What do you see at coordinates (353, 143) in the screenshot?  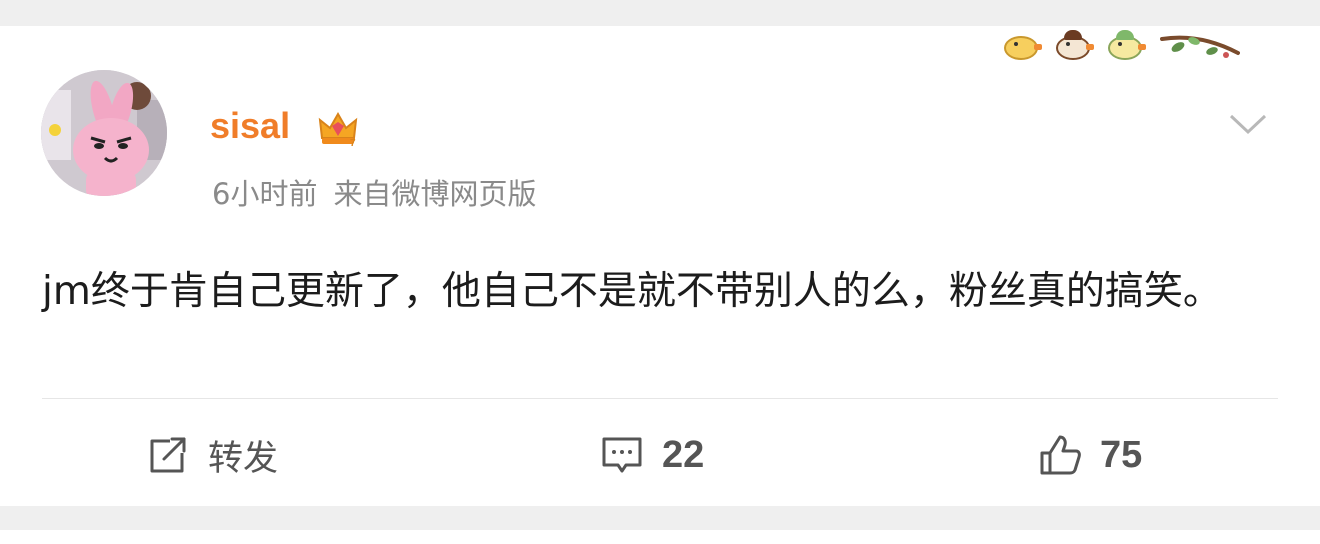 I see `svg-text: 7` at bounding box center [353, 143].